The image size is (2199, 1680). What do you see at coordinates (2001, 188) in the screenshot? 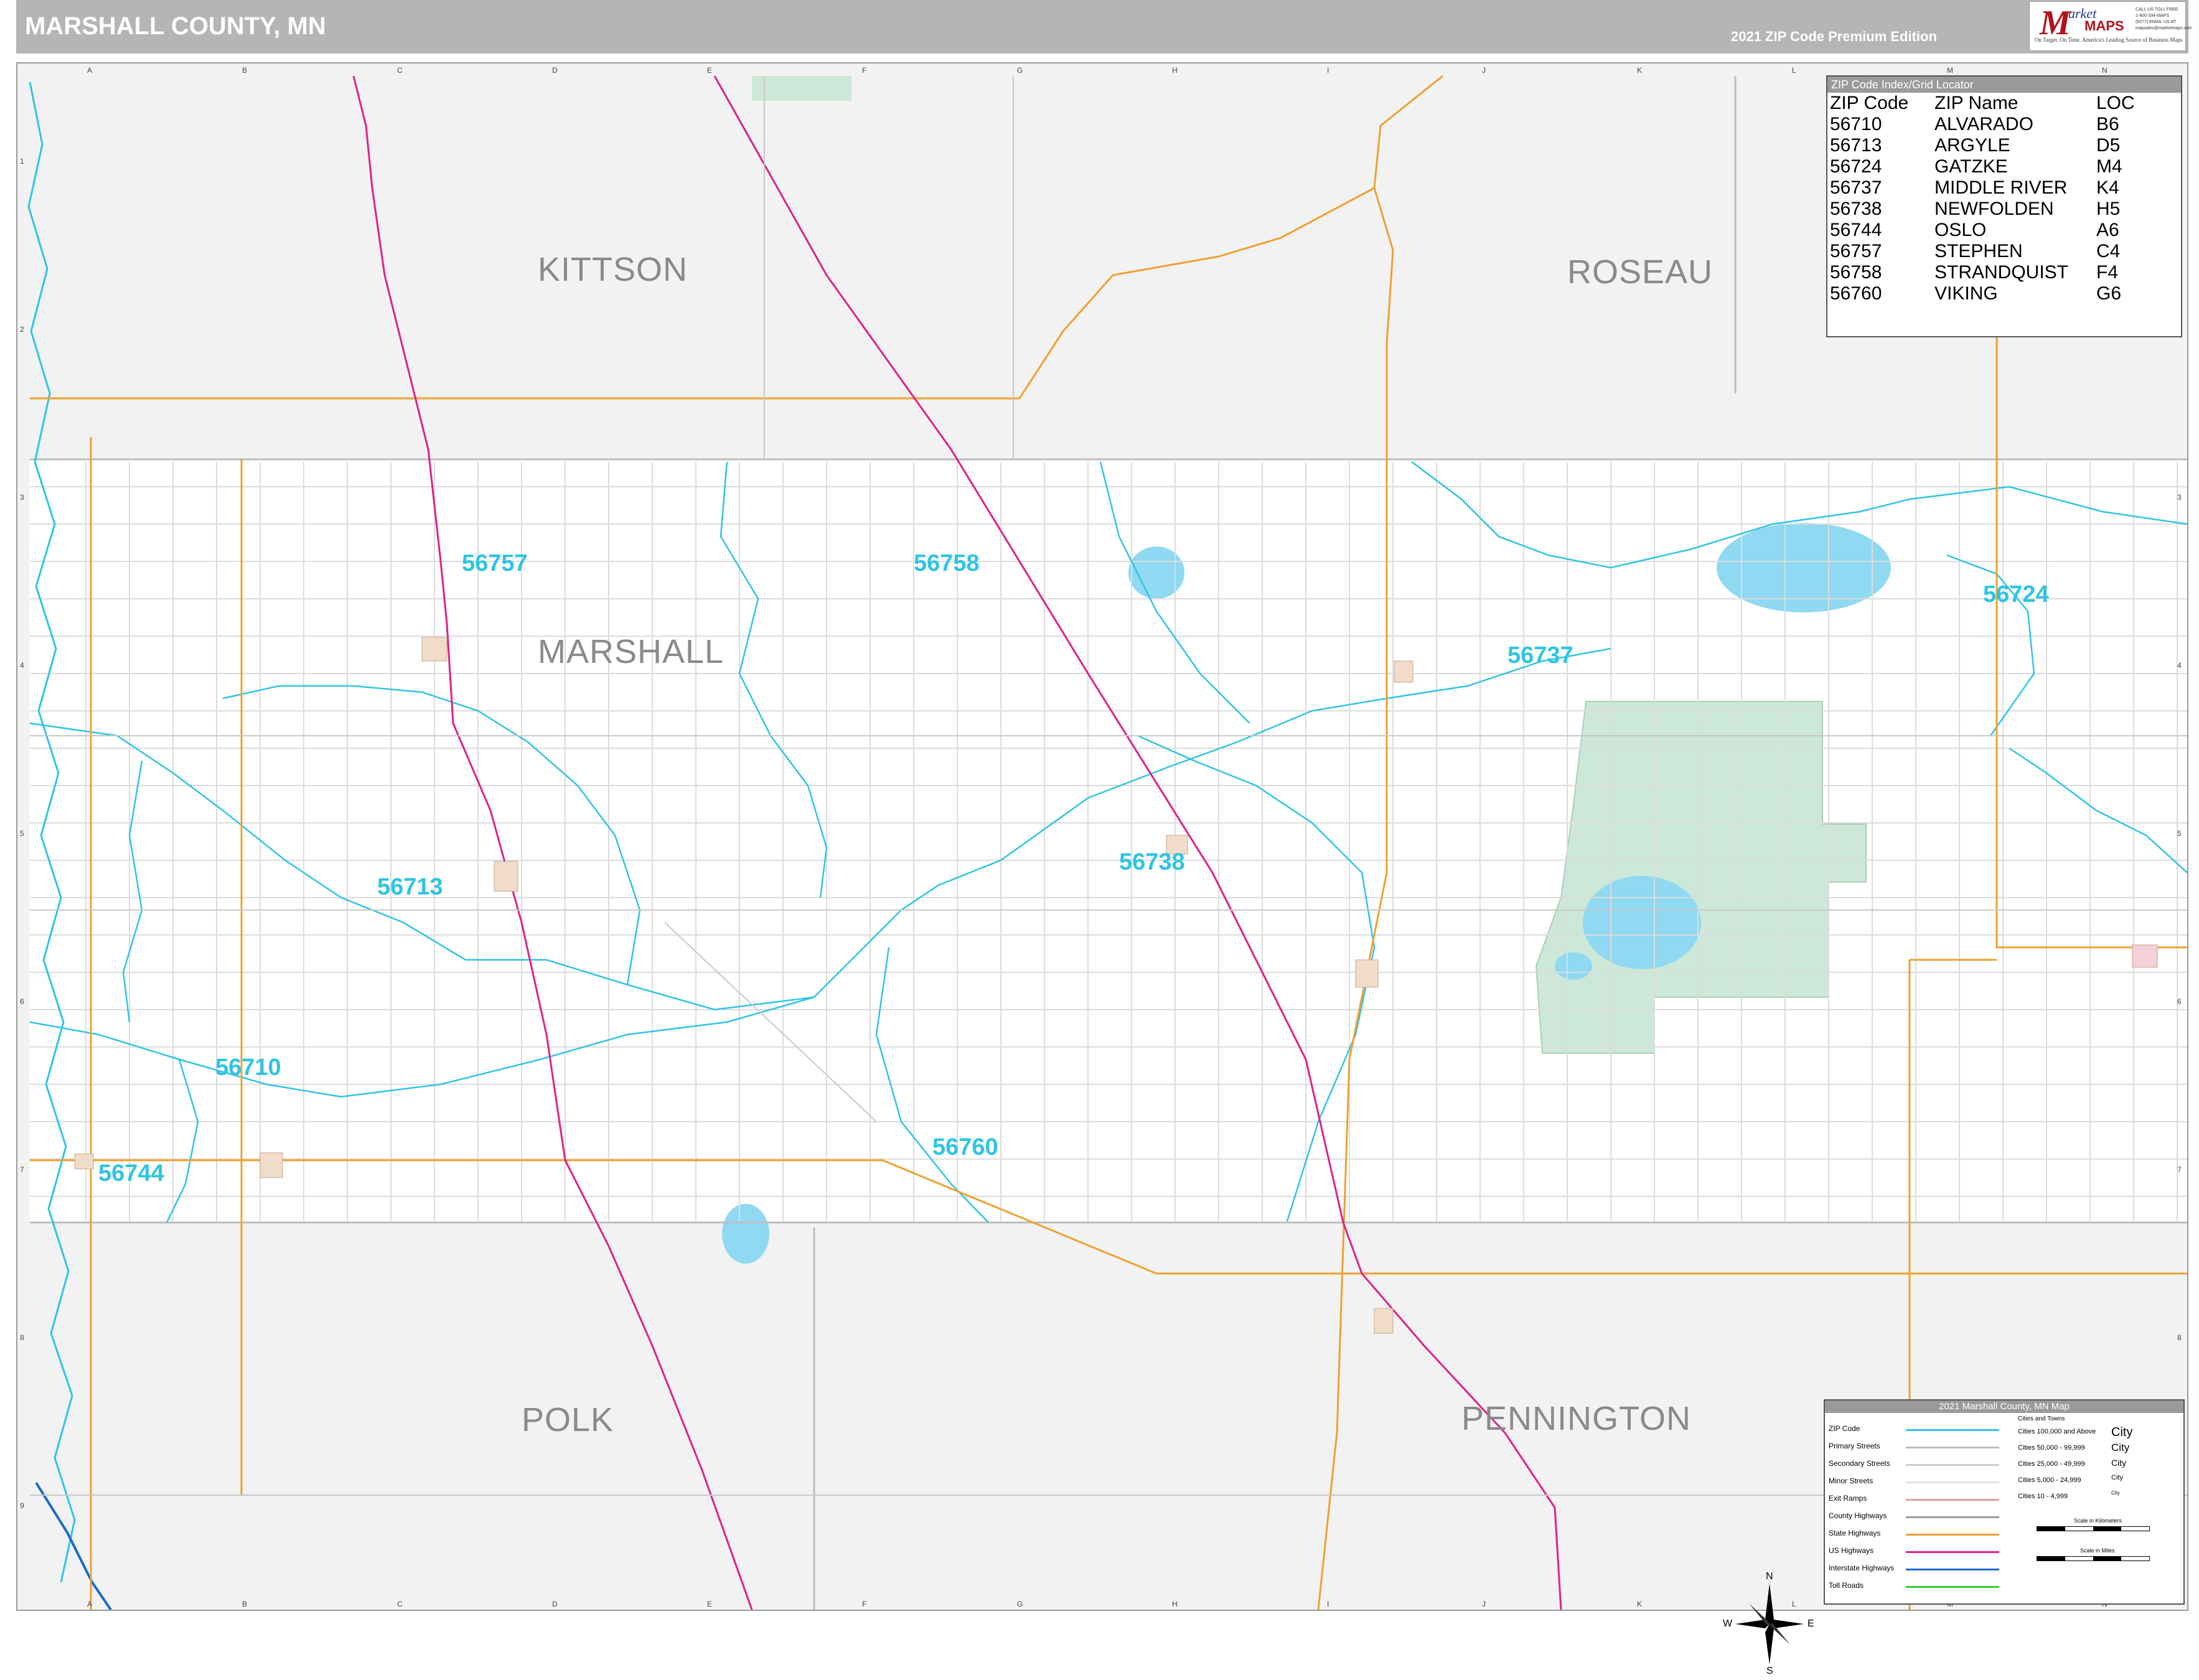
I see `zip-name-cell: MIDDLE RIVER` at bounding box center [2001, 188].